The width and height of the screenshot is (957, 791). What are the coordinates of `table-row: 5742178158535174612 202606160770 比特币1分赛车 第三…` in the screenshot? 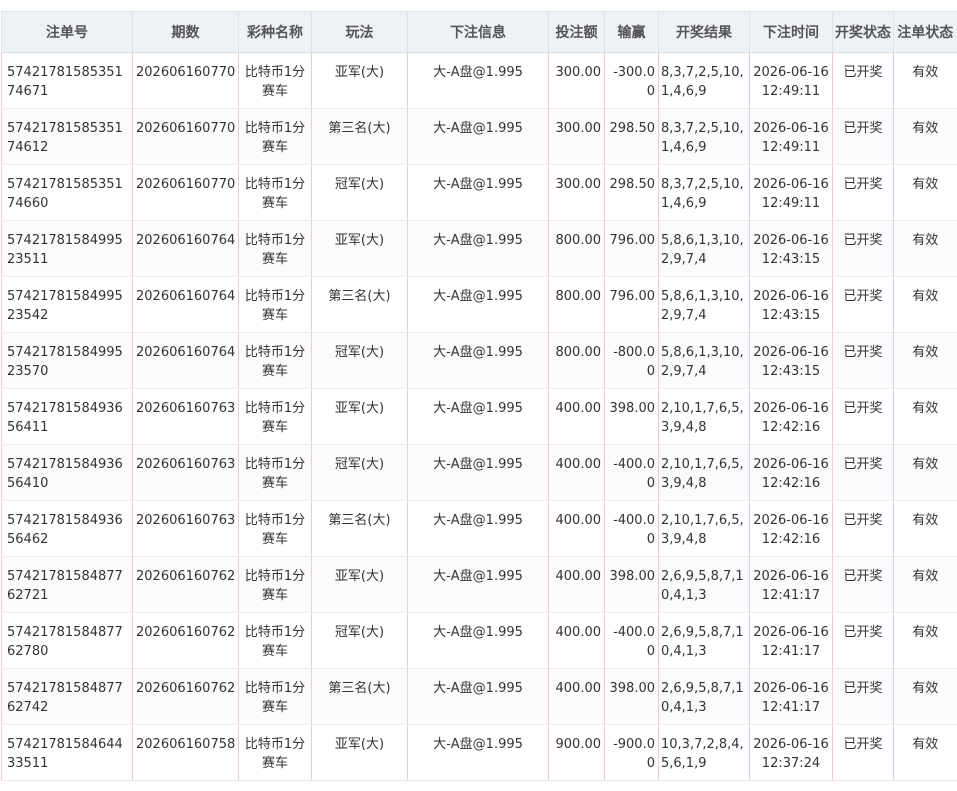 It's located at (479, 136).